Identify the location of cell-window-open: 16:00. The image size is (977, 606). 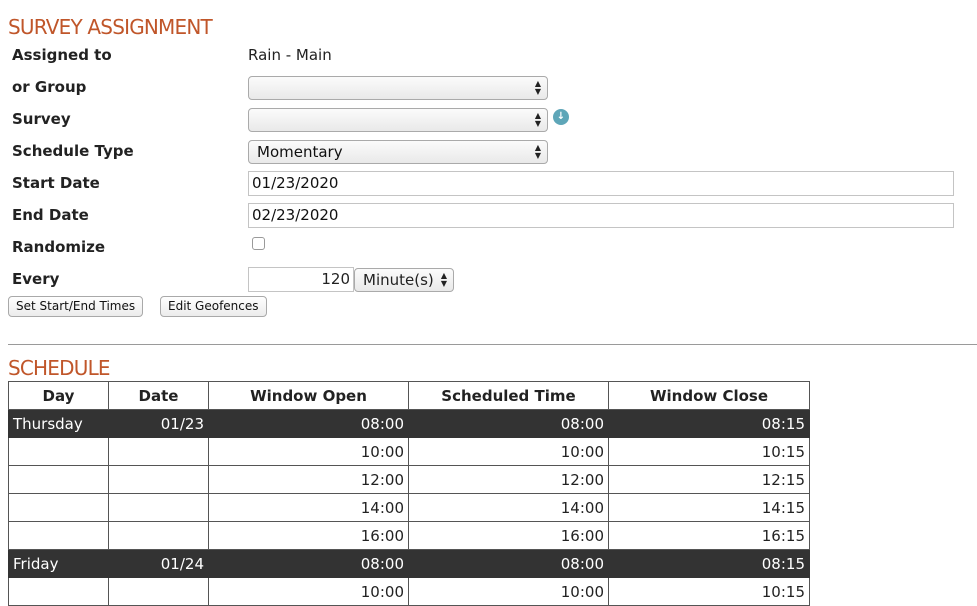
(308, 535).